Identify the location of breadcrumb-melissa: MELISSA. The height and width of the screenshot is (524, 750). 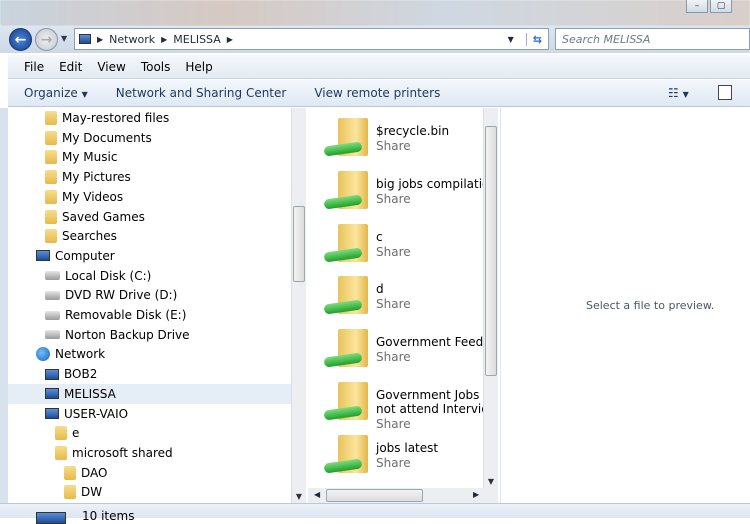
(197, 39).